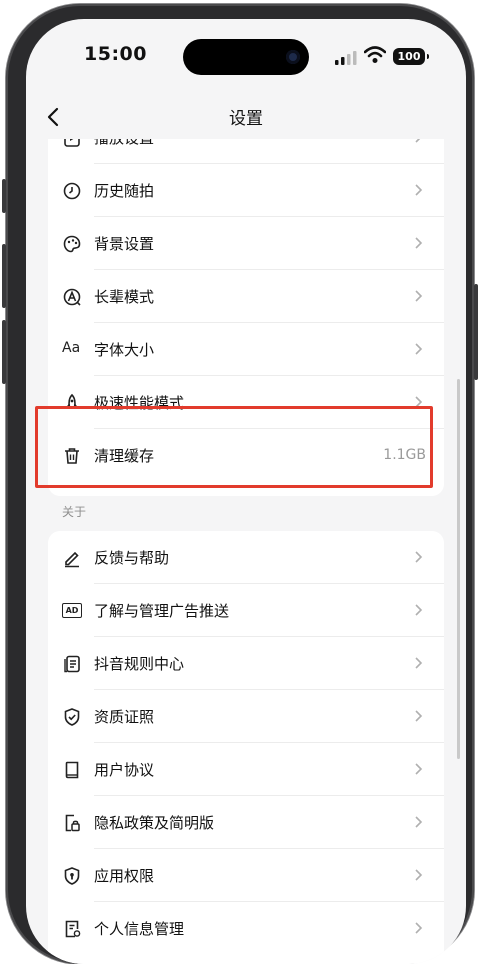  Describe the element at coordinates (234, 447) in the screenshot. I see `highlight-box-clear-cache` at that location.